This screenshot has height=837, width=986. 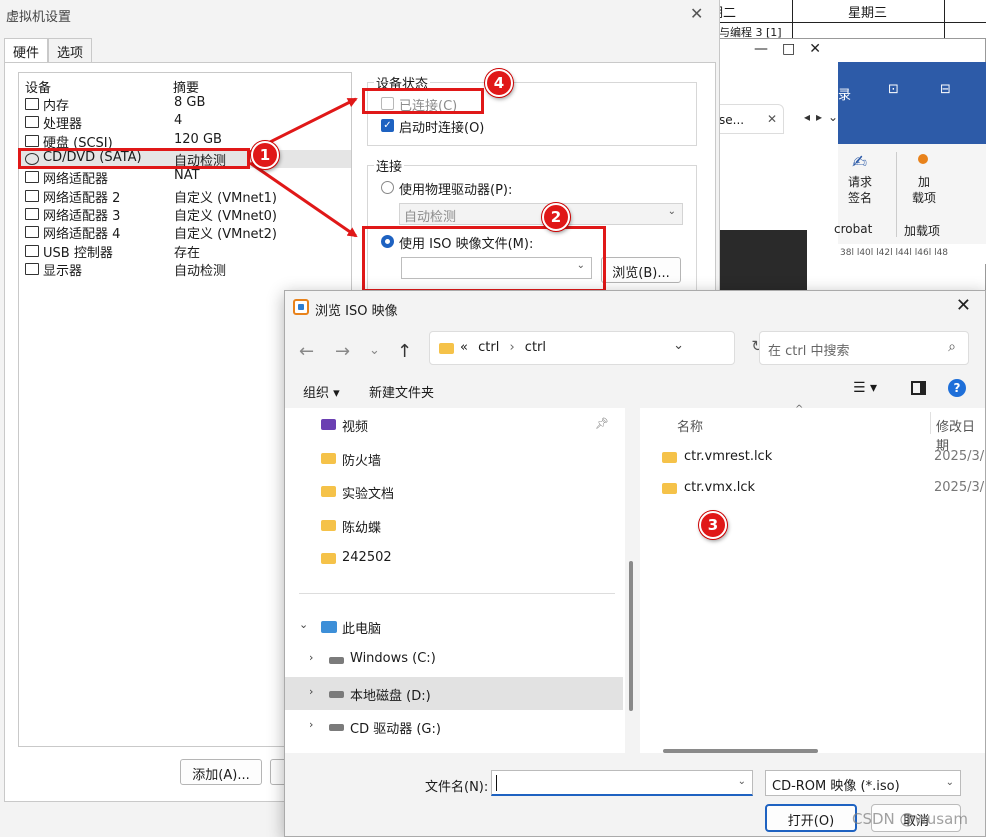 What do you see at coordinates (496, 783) in the screenshot?
I see `text-cursor` at bounding box center [496, 783].